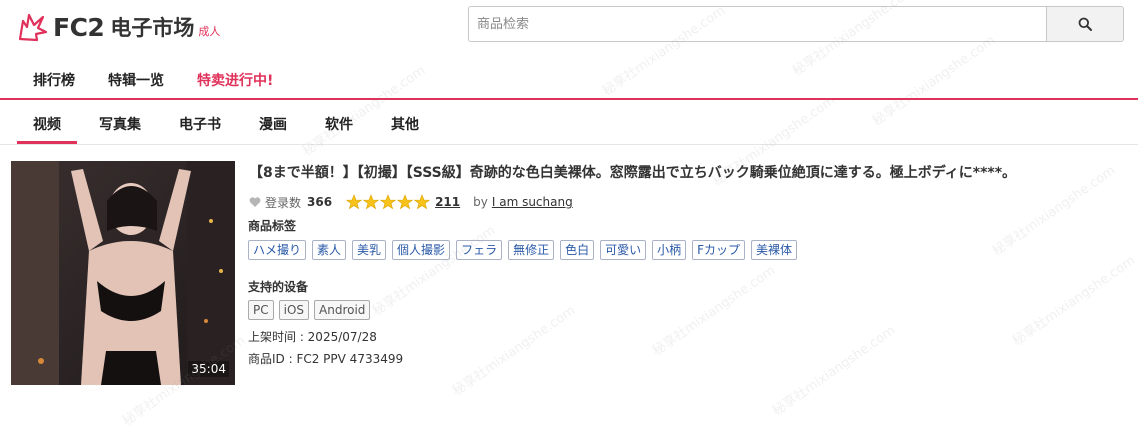 The height and width of the screenshot is (425, 1138). I want to click on tag-item: 色白, so click(577, 250).